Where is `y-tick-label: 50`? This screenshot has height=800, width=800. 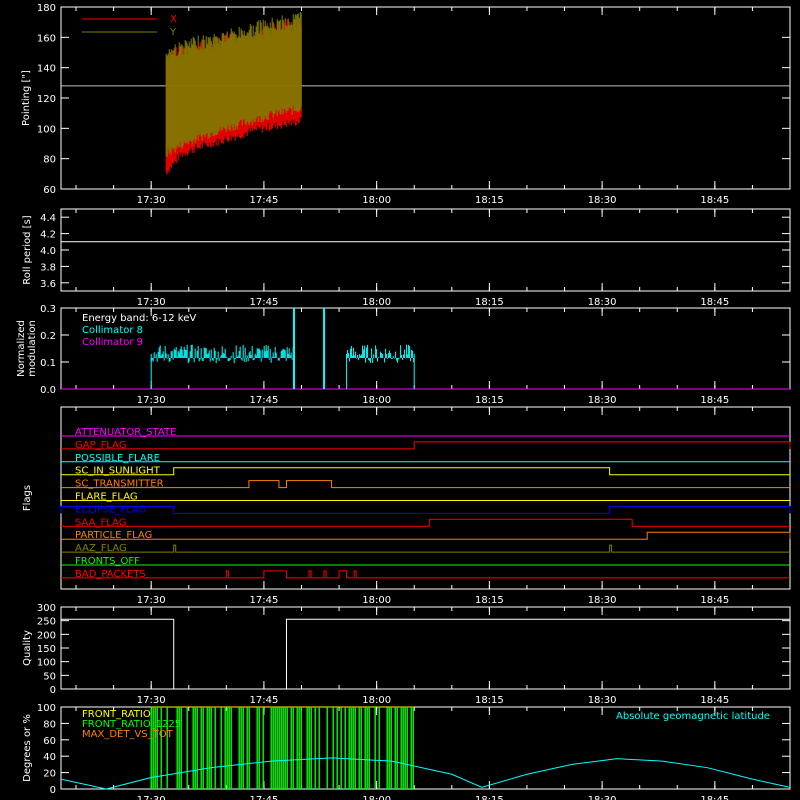 y-tick-label: 50 is located at coordinates (49, 676).